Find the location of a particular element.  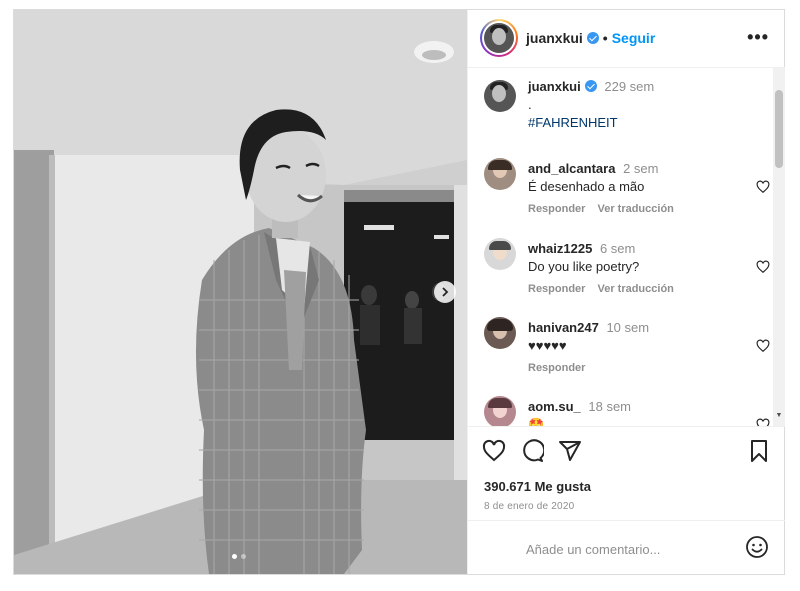

comment-body: ♥♥♥♥♥ is located at coordinates (547, 345).